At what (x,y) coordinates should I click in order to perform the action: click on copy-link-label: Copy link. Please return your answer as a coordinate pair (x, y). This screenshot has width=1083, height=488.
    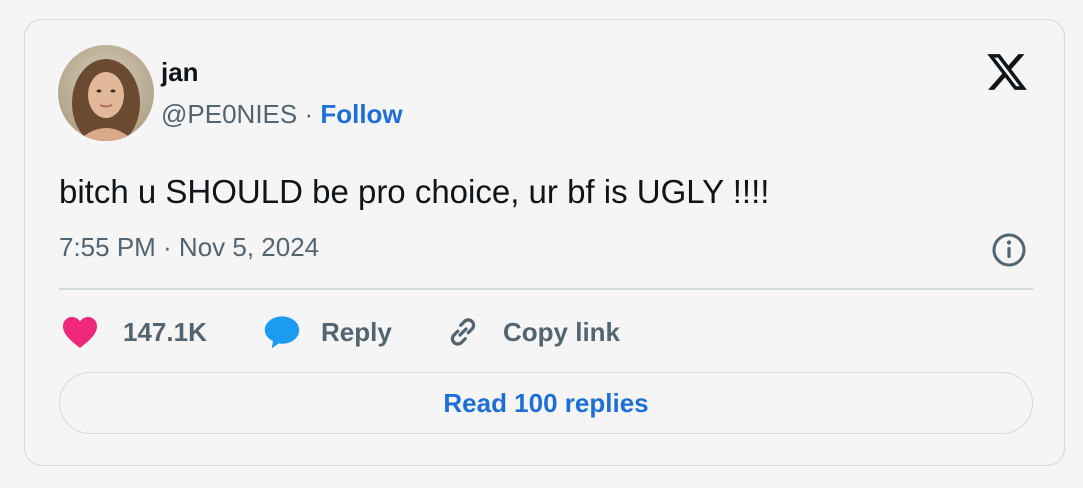
    Looking at the image, I should click on (562, 331).